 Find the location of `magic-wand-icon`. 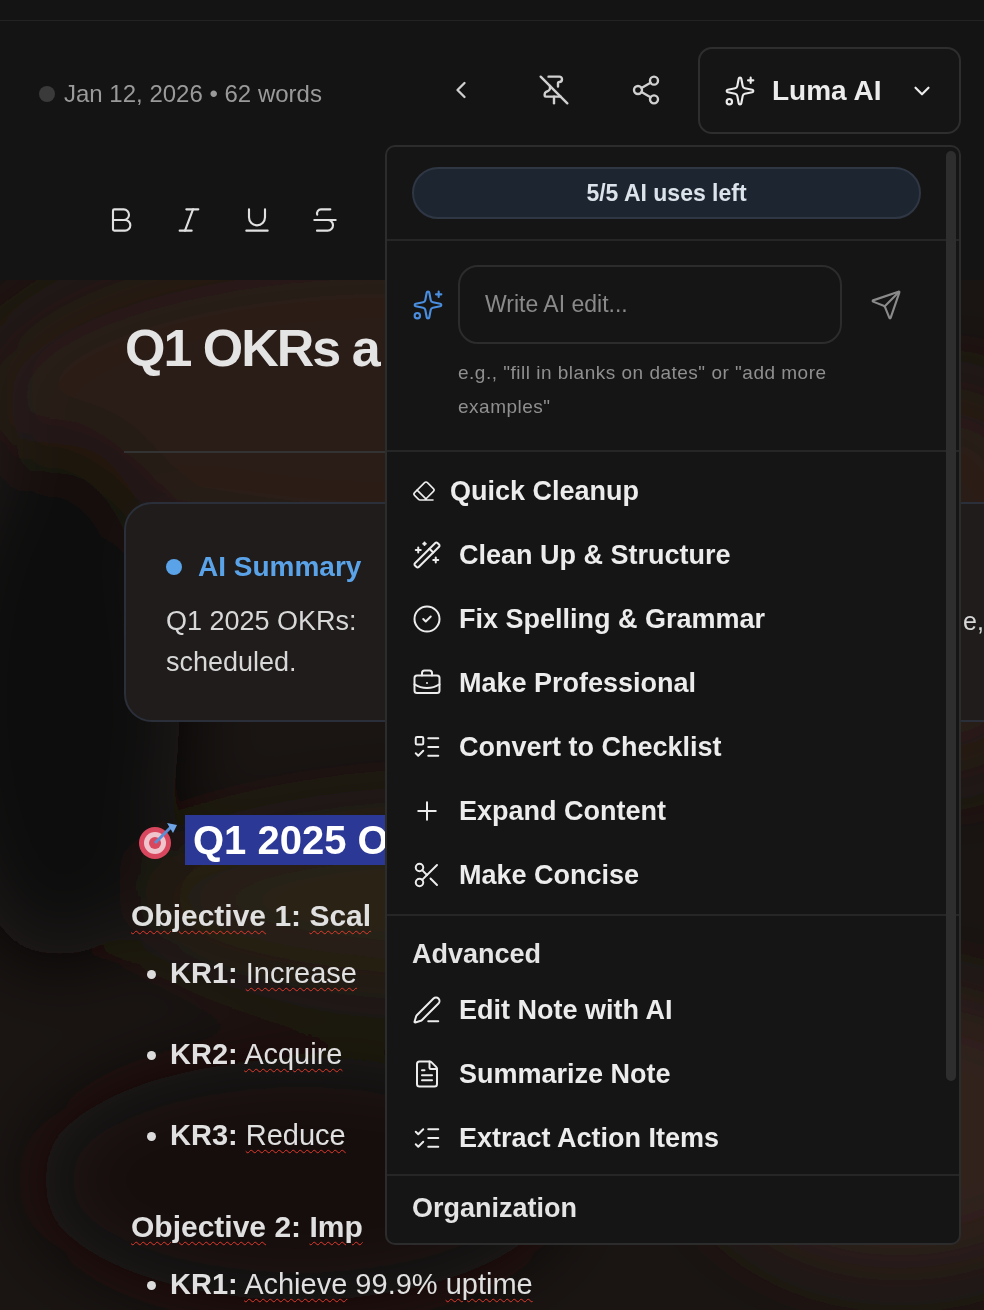

magic-wand-icon is located at coordinates (427, 555).